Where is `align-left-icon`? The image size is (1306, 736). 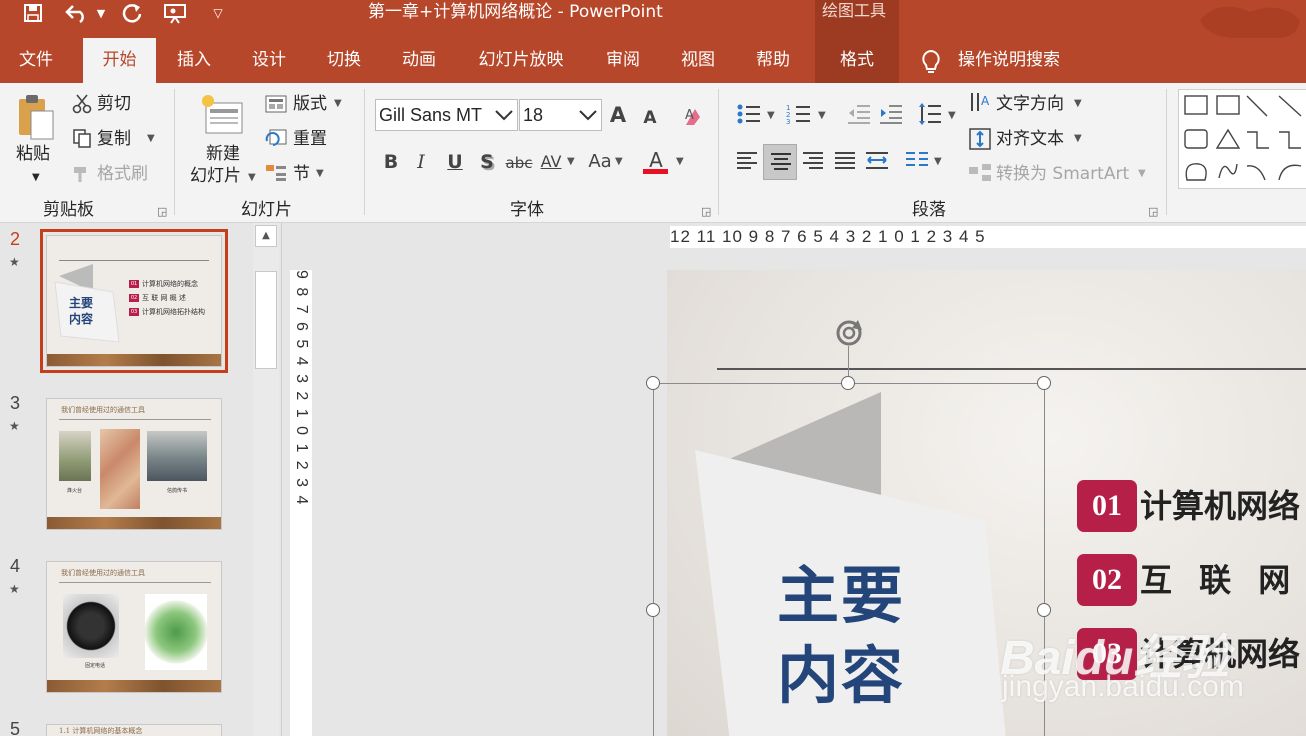
align-left-icon is located at coordinates (747, 161).